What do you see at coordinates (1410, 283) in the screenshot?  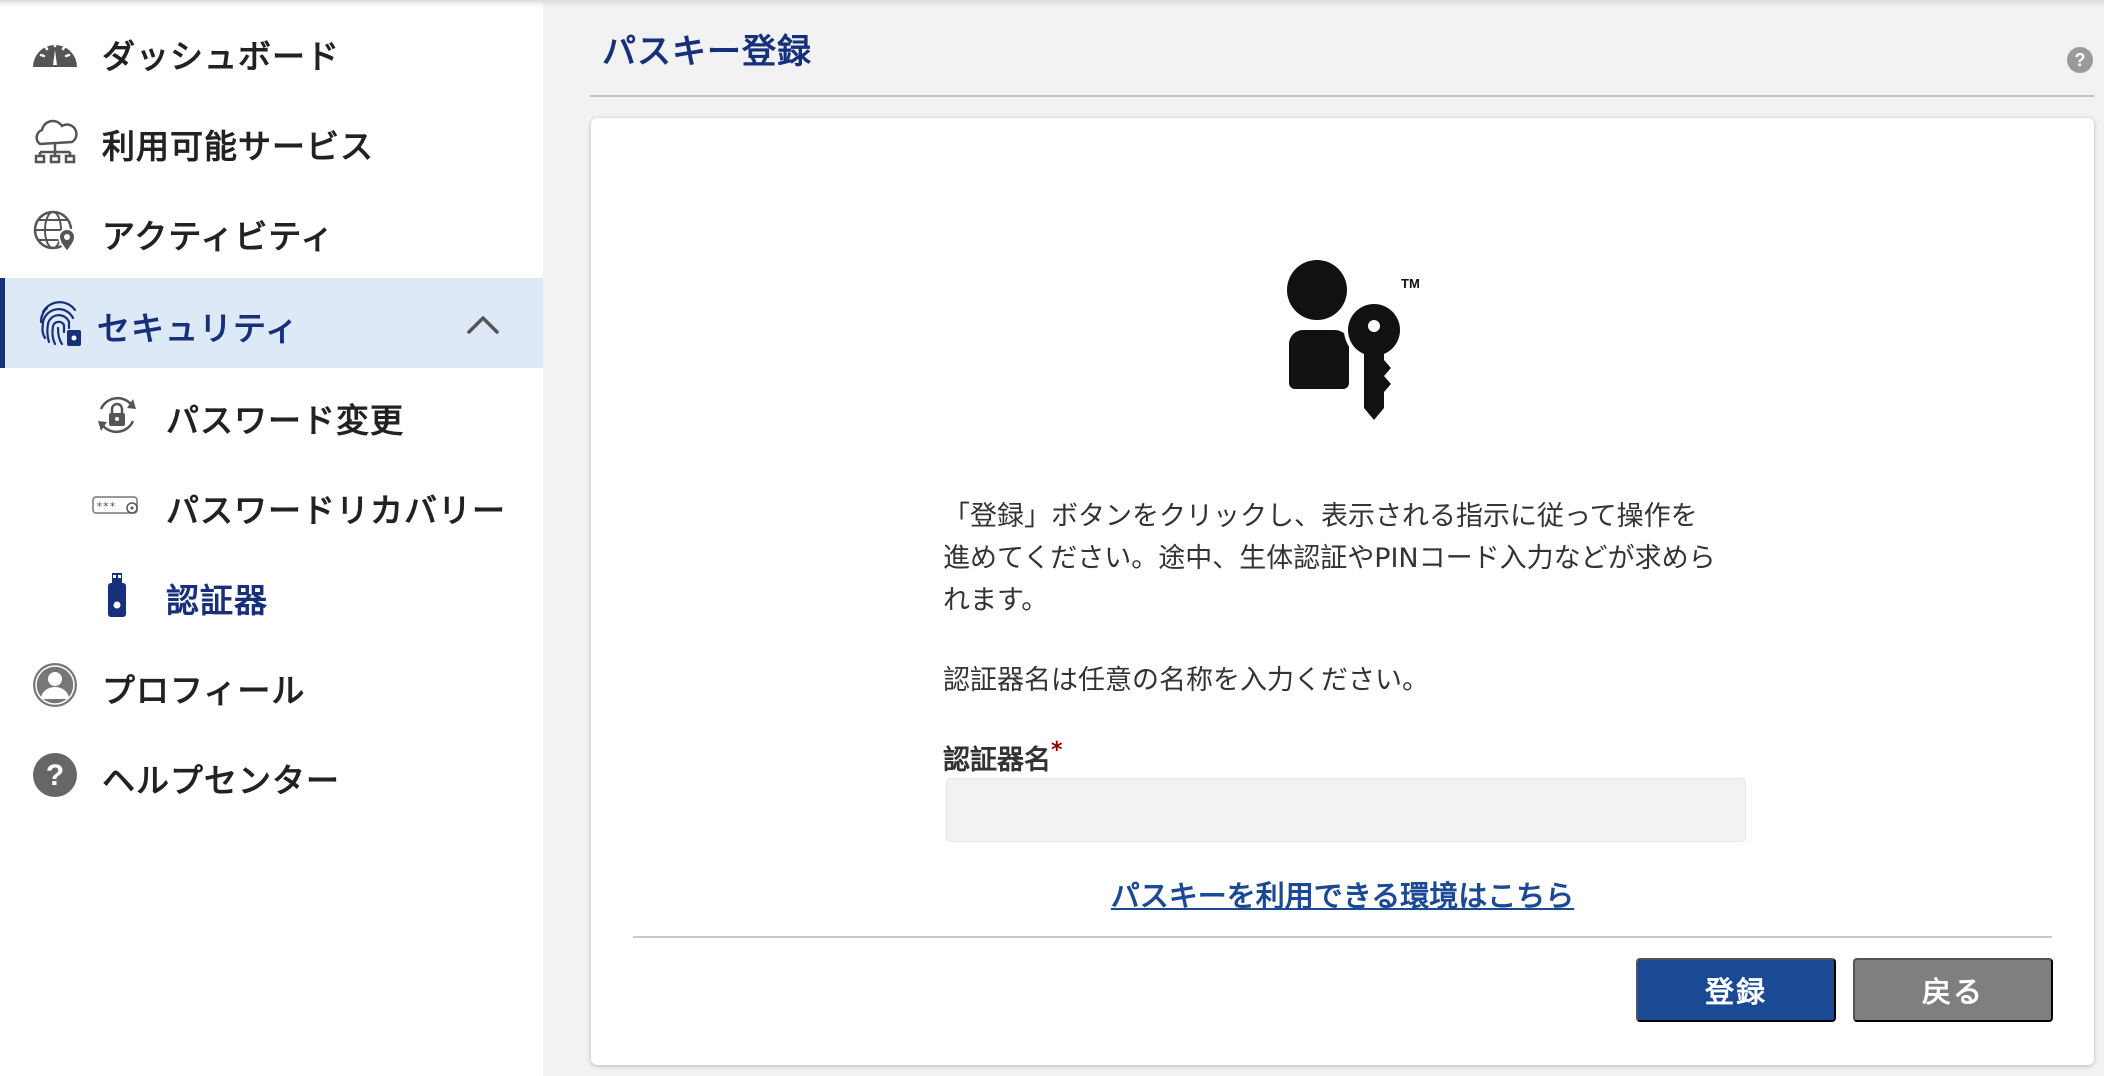 I see `trademark-label: TM` at bounding box center [1410, 283].